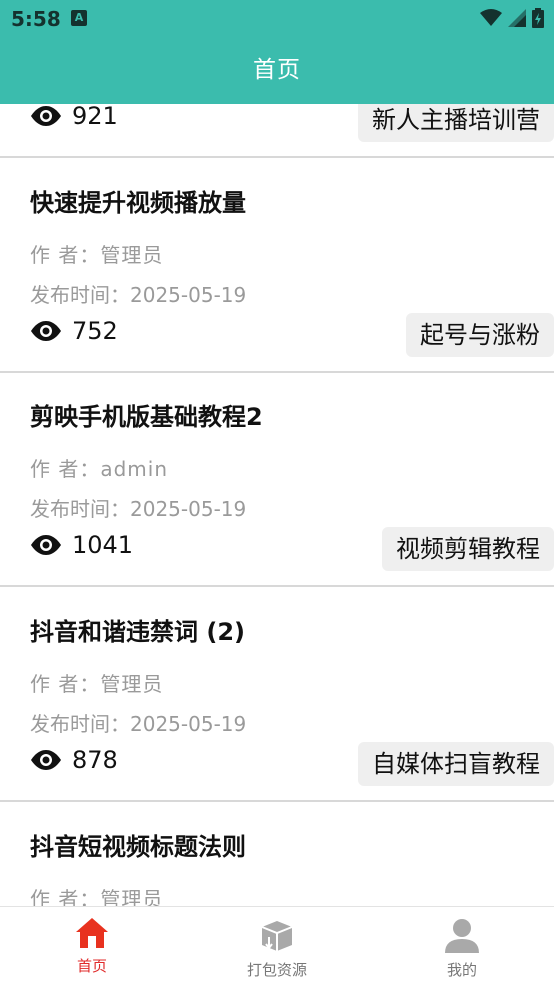 The width and height of the screenshot is (554, 985). I want to click on article-author: 作 者：admin, so click(99, 469).